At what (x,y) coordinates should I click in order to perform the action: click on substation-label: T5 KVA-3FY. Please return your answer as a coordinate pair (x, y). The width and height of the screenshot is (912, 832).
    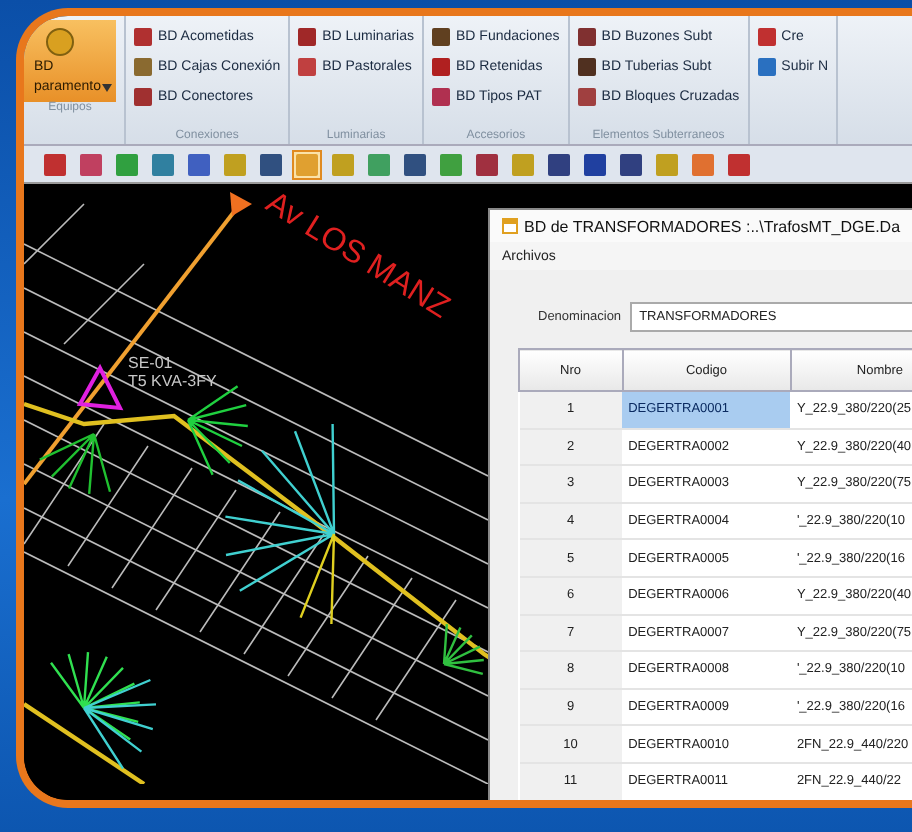
    Looking at the image, I should click on (172, 381).